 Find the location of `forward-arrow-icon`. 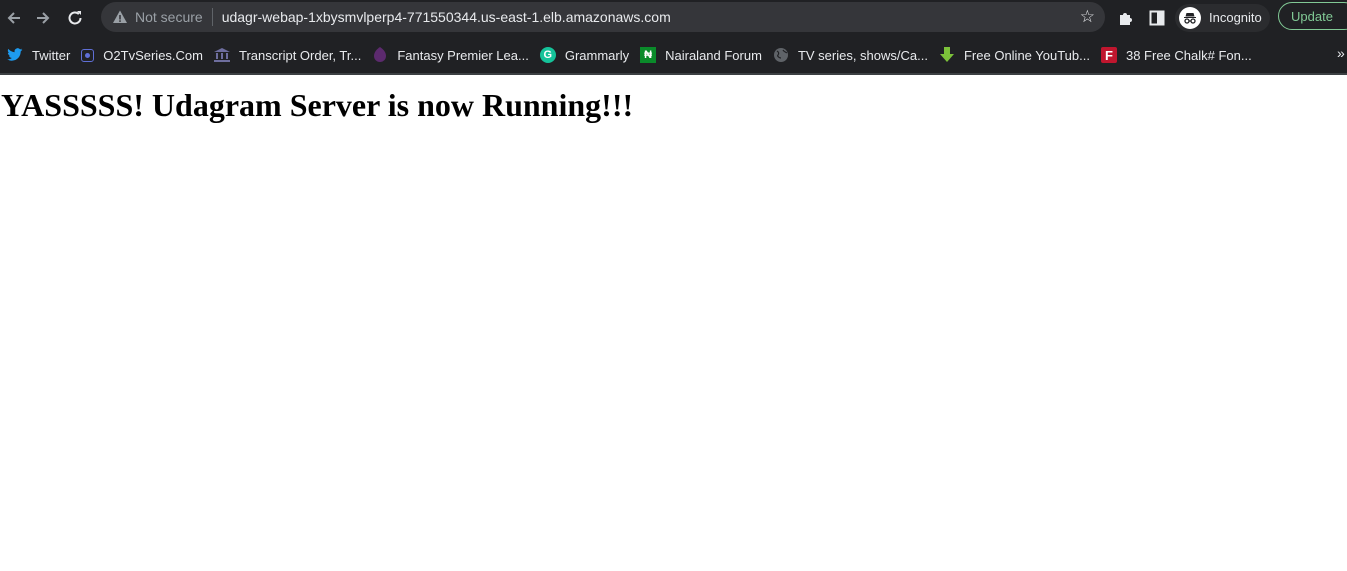

forward-arrow-icon is located at coordinates (43, 17).